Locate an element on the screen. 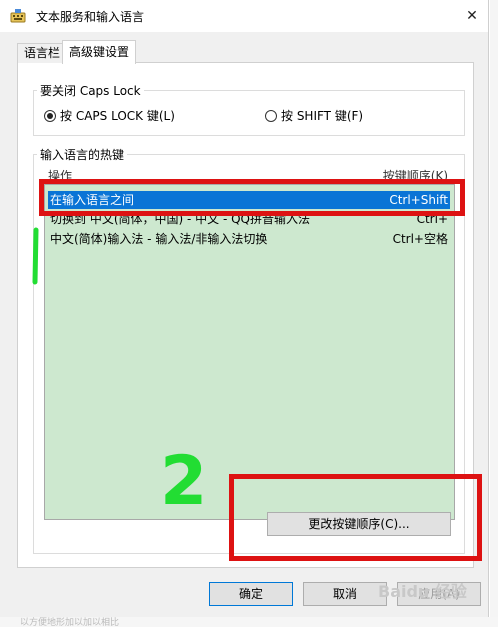 This screenshot has height=628, width=498. background-bottom-edge: 以方便地形加以加以相比 is located at coordinates (249, 622).